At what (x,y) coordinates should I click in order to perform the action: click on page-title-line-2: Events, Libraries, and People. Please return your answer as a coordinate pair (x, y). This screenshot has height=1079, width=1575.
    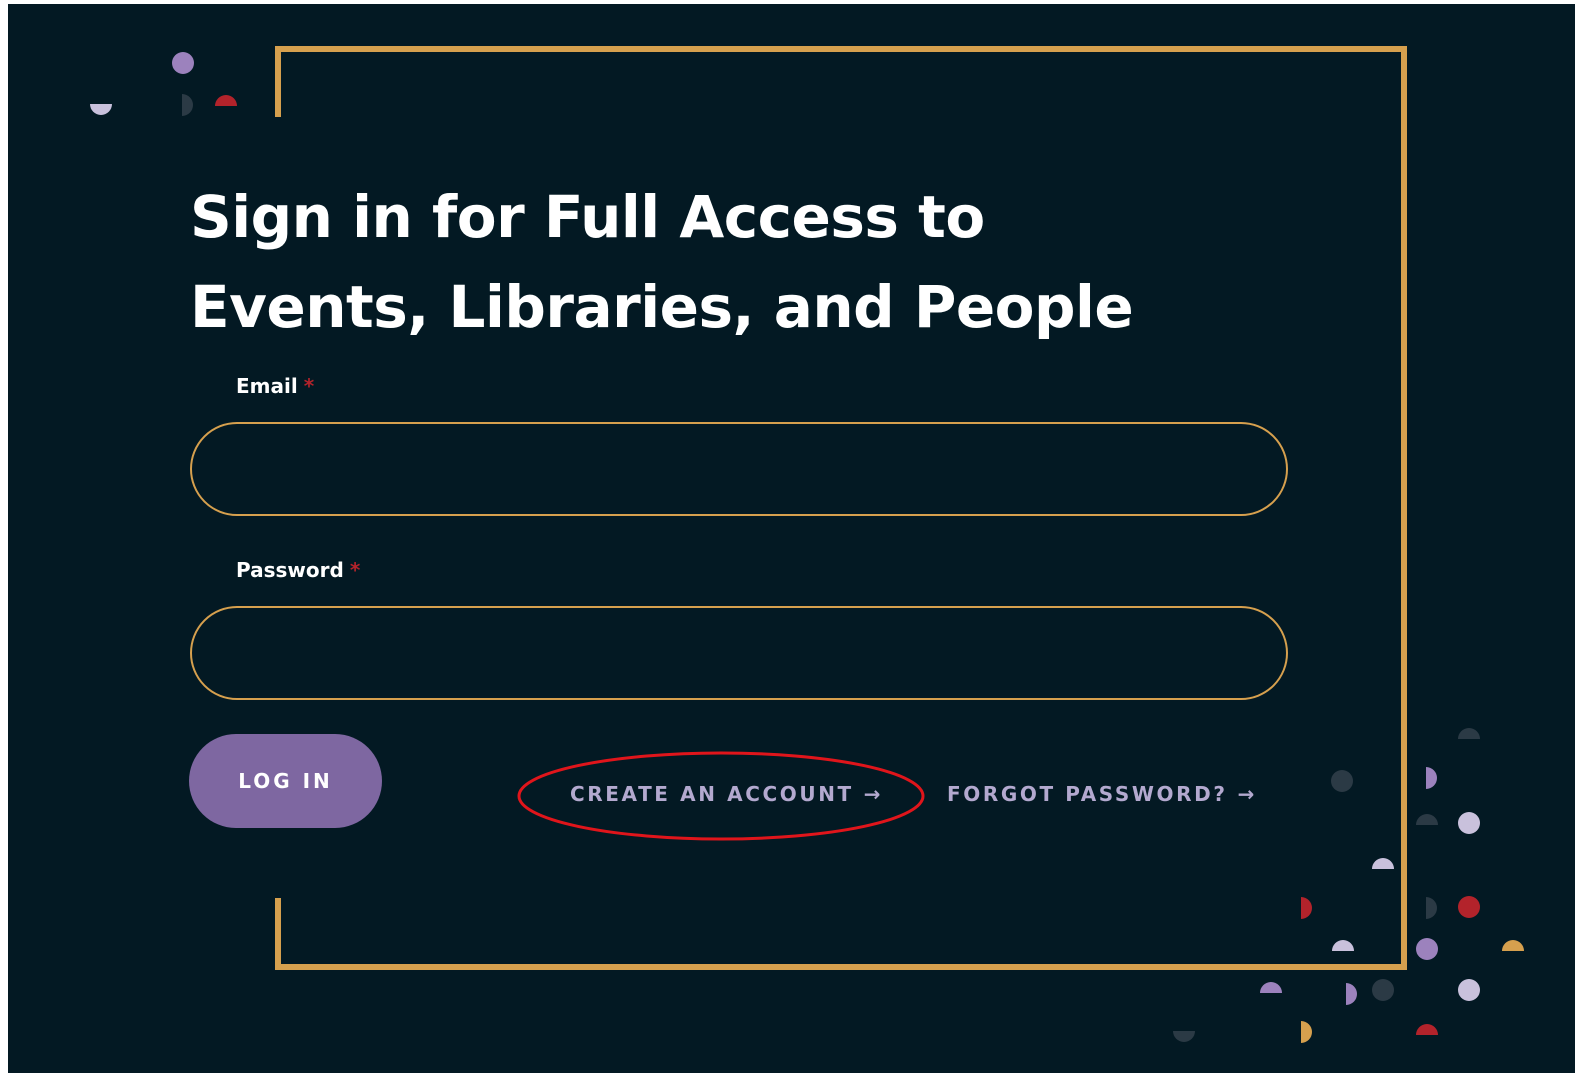
    Looking at the image, I should click on (662, 307).